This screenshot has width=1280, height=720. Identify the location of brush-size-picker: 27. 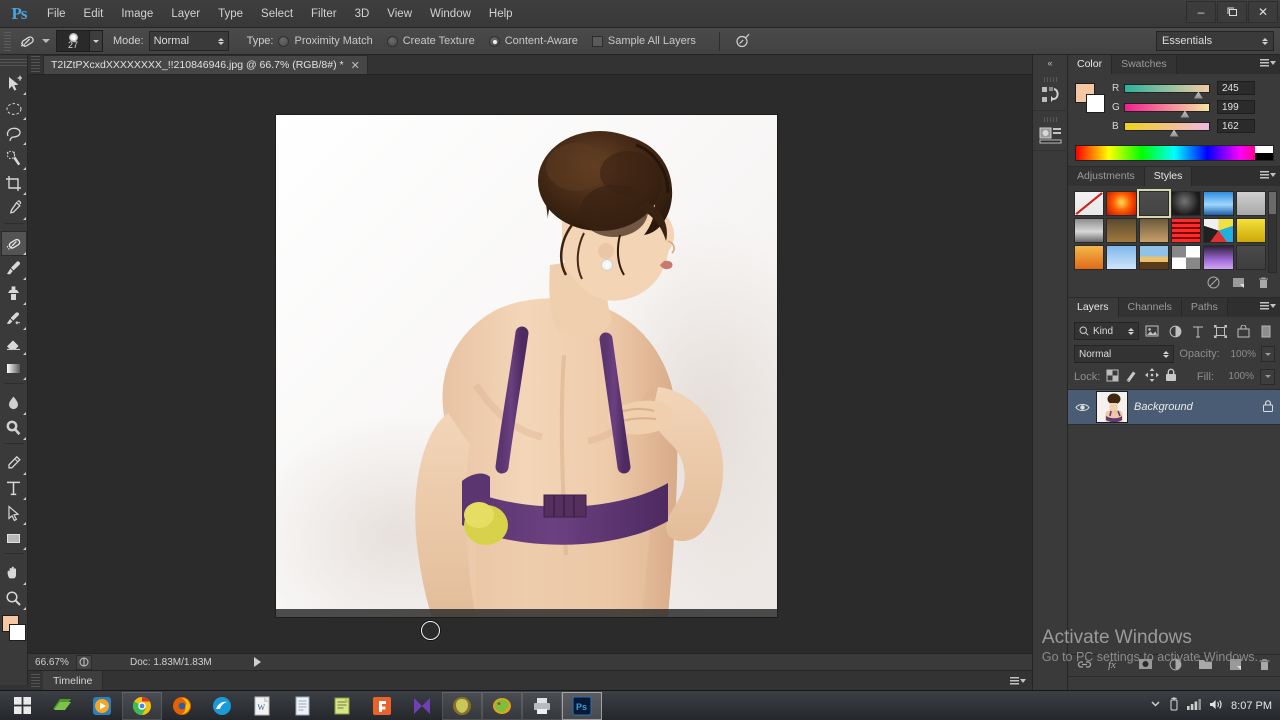
(79, 41).